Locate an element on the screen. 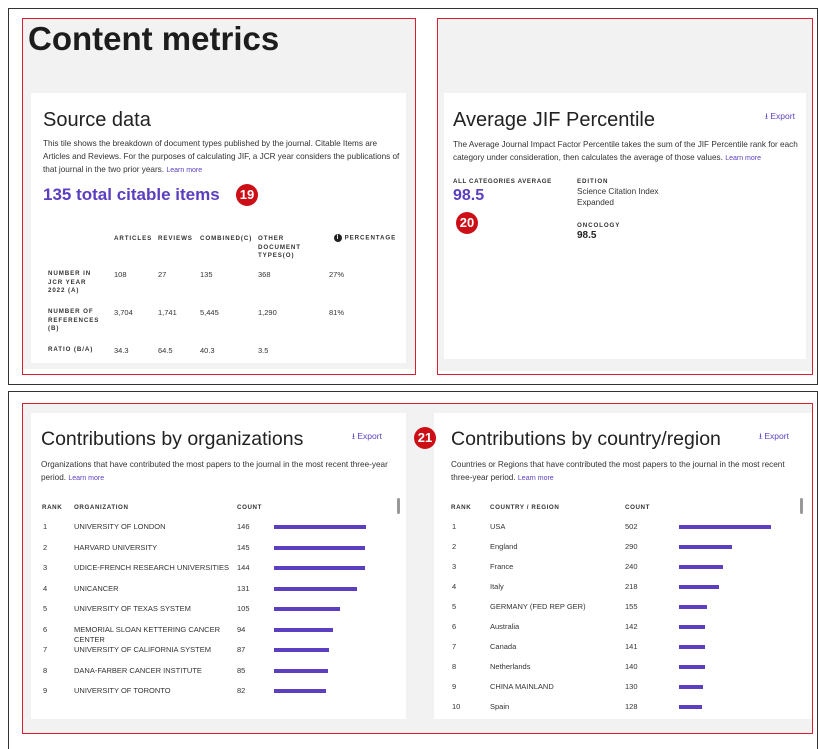  annotation-badge-20: 20 is located at coordinates (467, 223).